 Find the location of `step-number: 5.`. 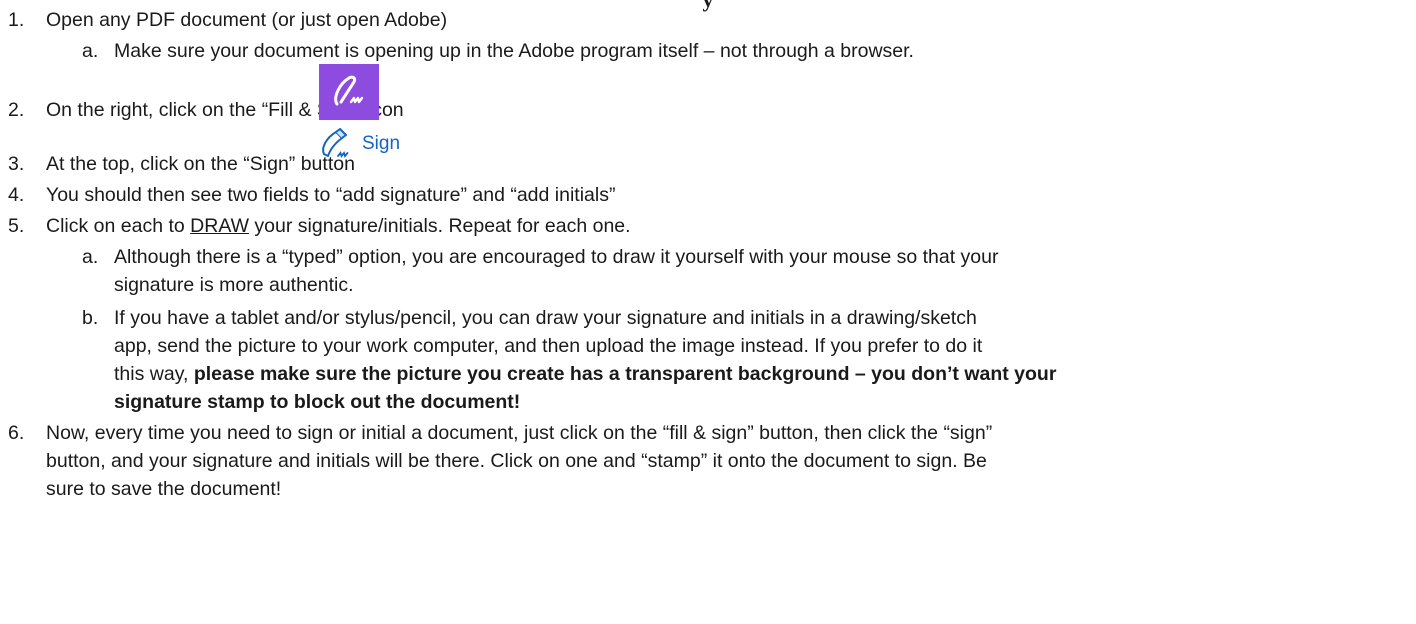

step-number: 5. is located at coordinates (16, 226).